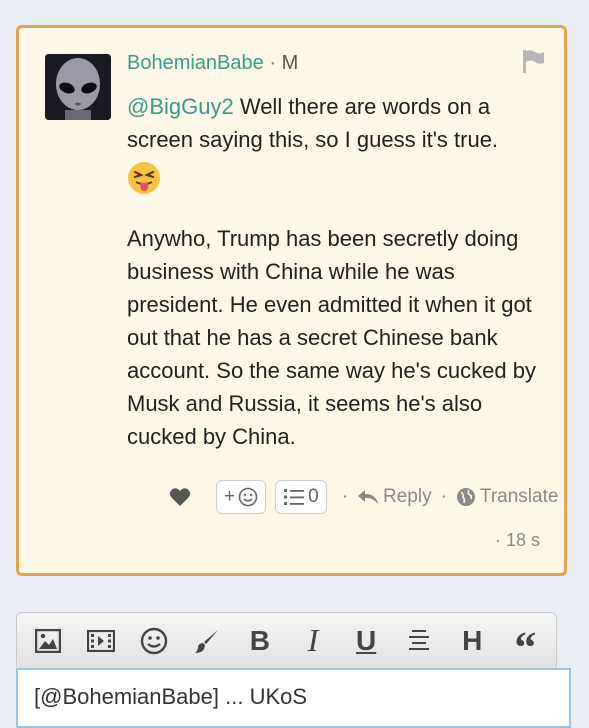 The width and height of the screenshot is (589, 728). I want to click on heart-icon, so click(180, 497).